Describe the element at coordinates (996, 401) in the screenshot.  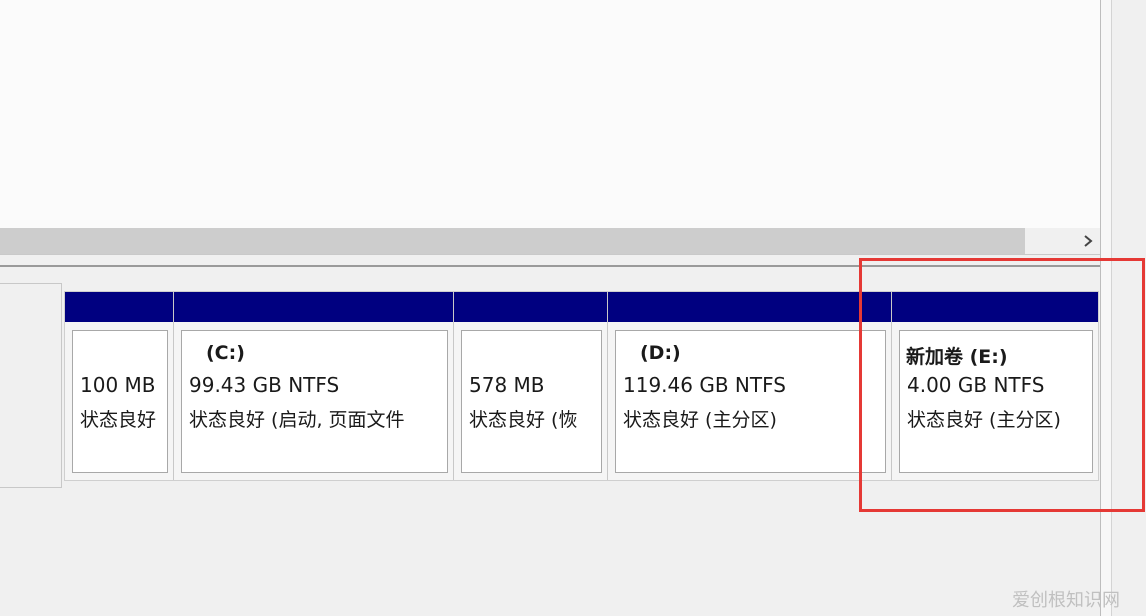
I see `partition-body: 新加卷 (E:) 4.00 GB NTFS 状态良好 (主分区)` at that location.